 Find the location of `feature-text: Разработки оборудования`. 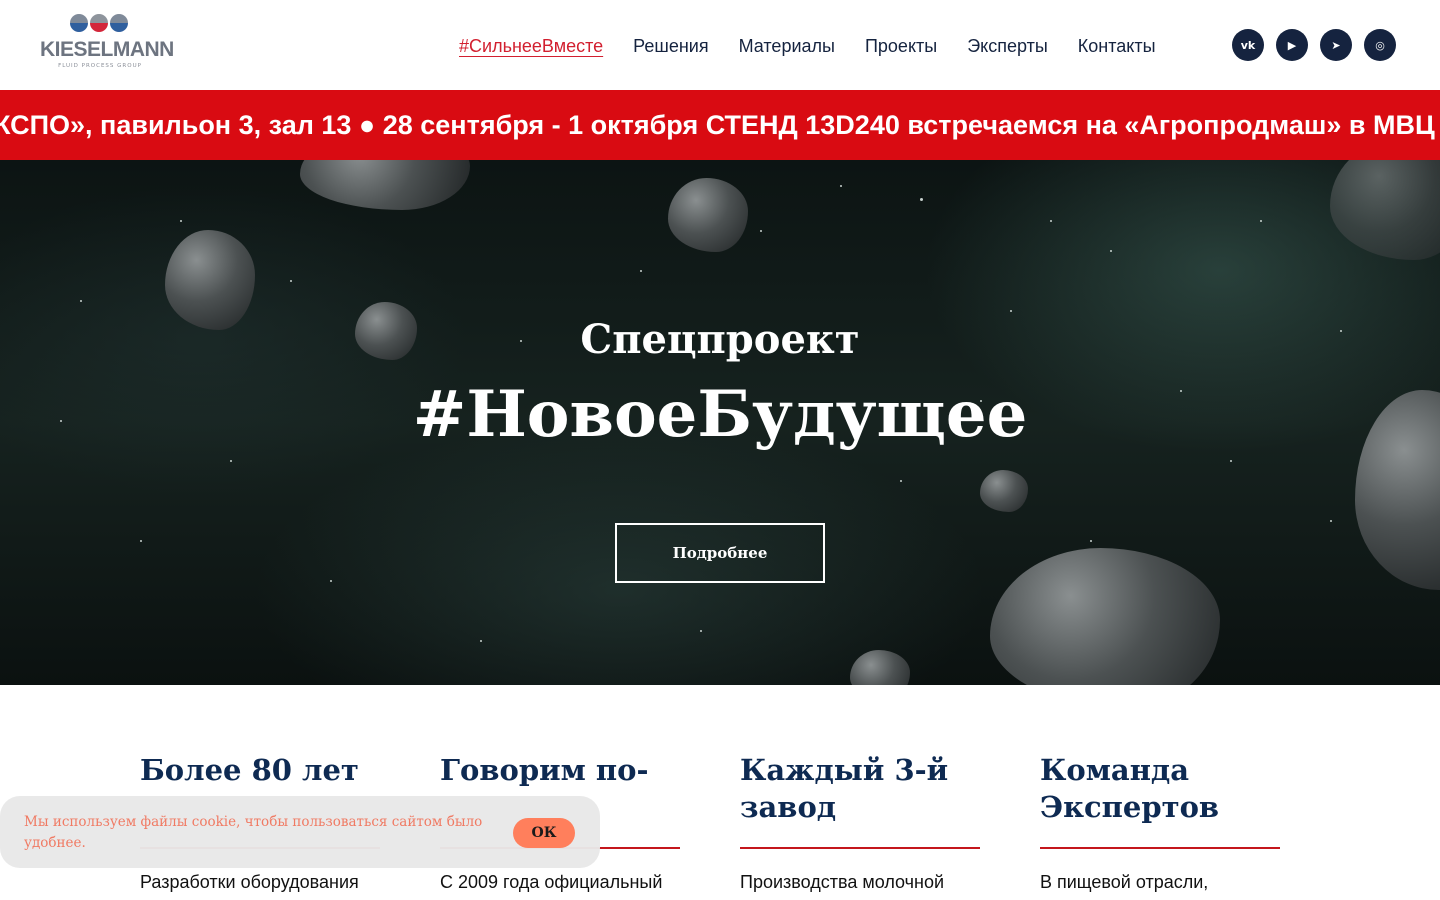

feature-text: Разработки оборудования is located at coordinates (249, 882).